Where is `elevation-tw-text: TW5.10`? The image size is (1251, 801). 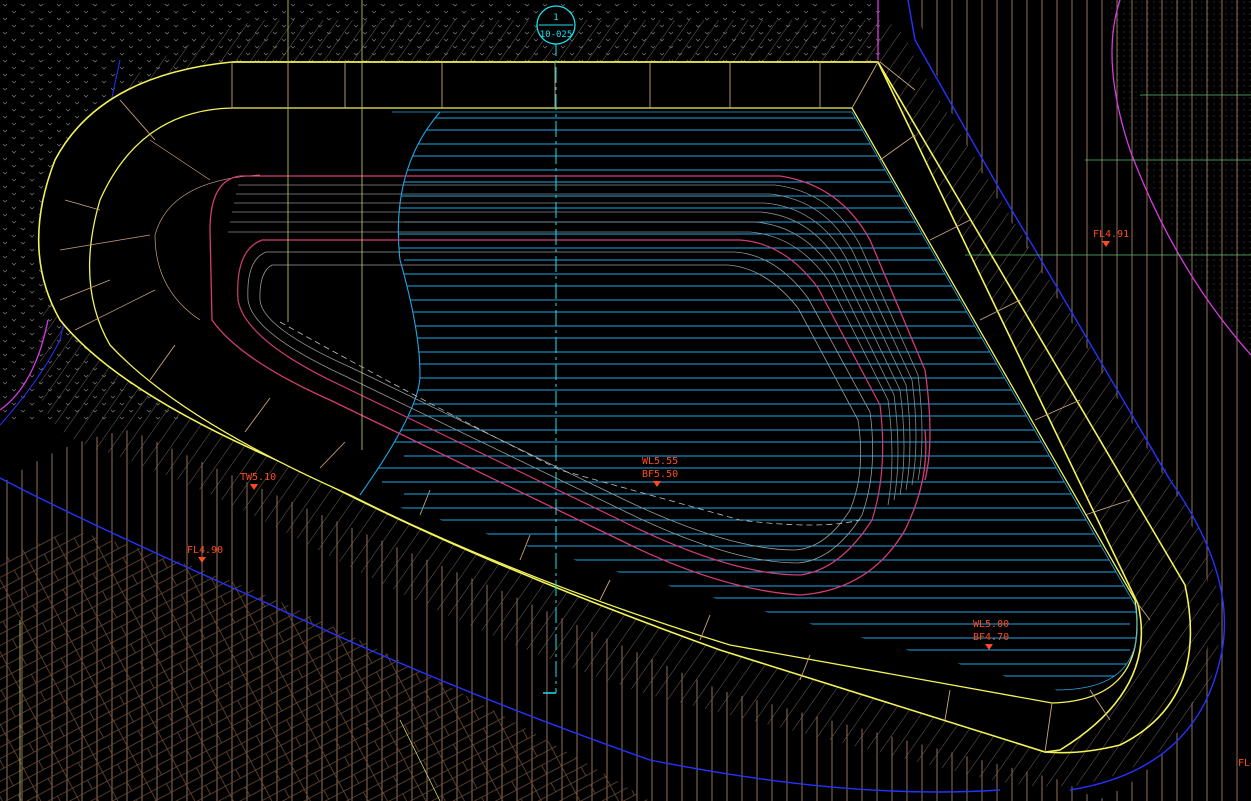 elevation-tw-text: TW5.10 is located at coordinates (258, 477).